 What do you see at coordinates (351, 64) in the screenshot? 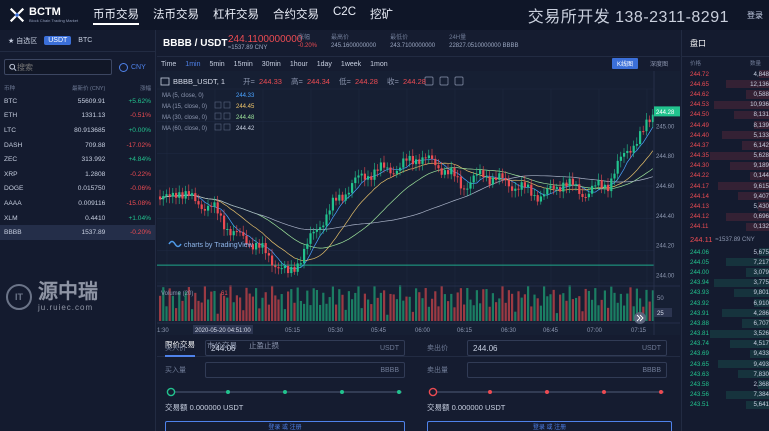
I see `interval-1week: 1week` at bounding box center [351, 64].